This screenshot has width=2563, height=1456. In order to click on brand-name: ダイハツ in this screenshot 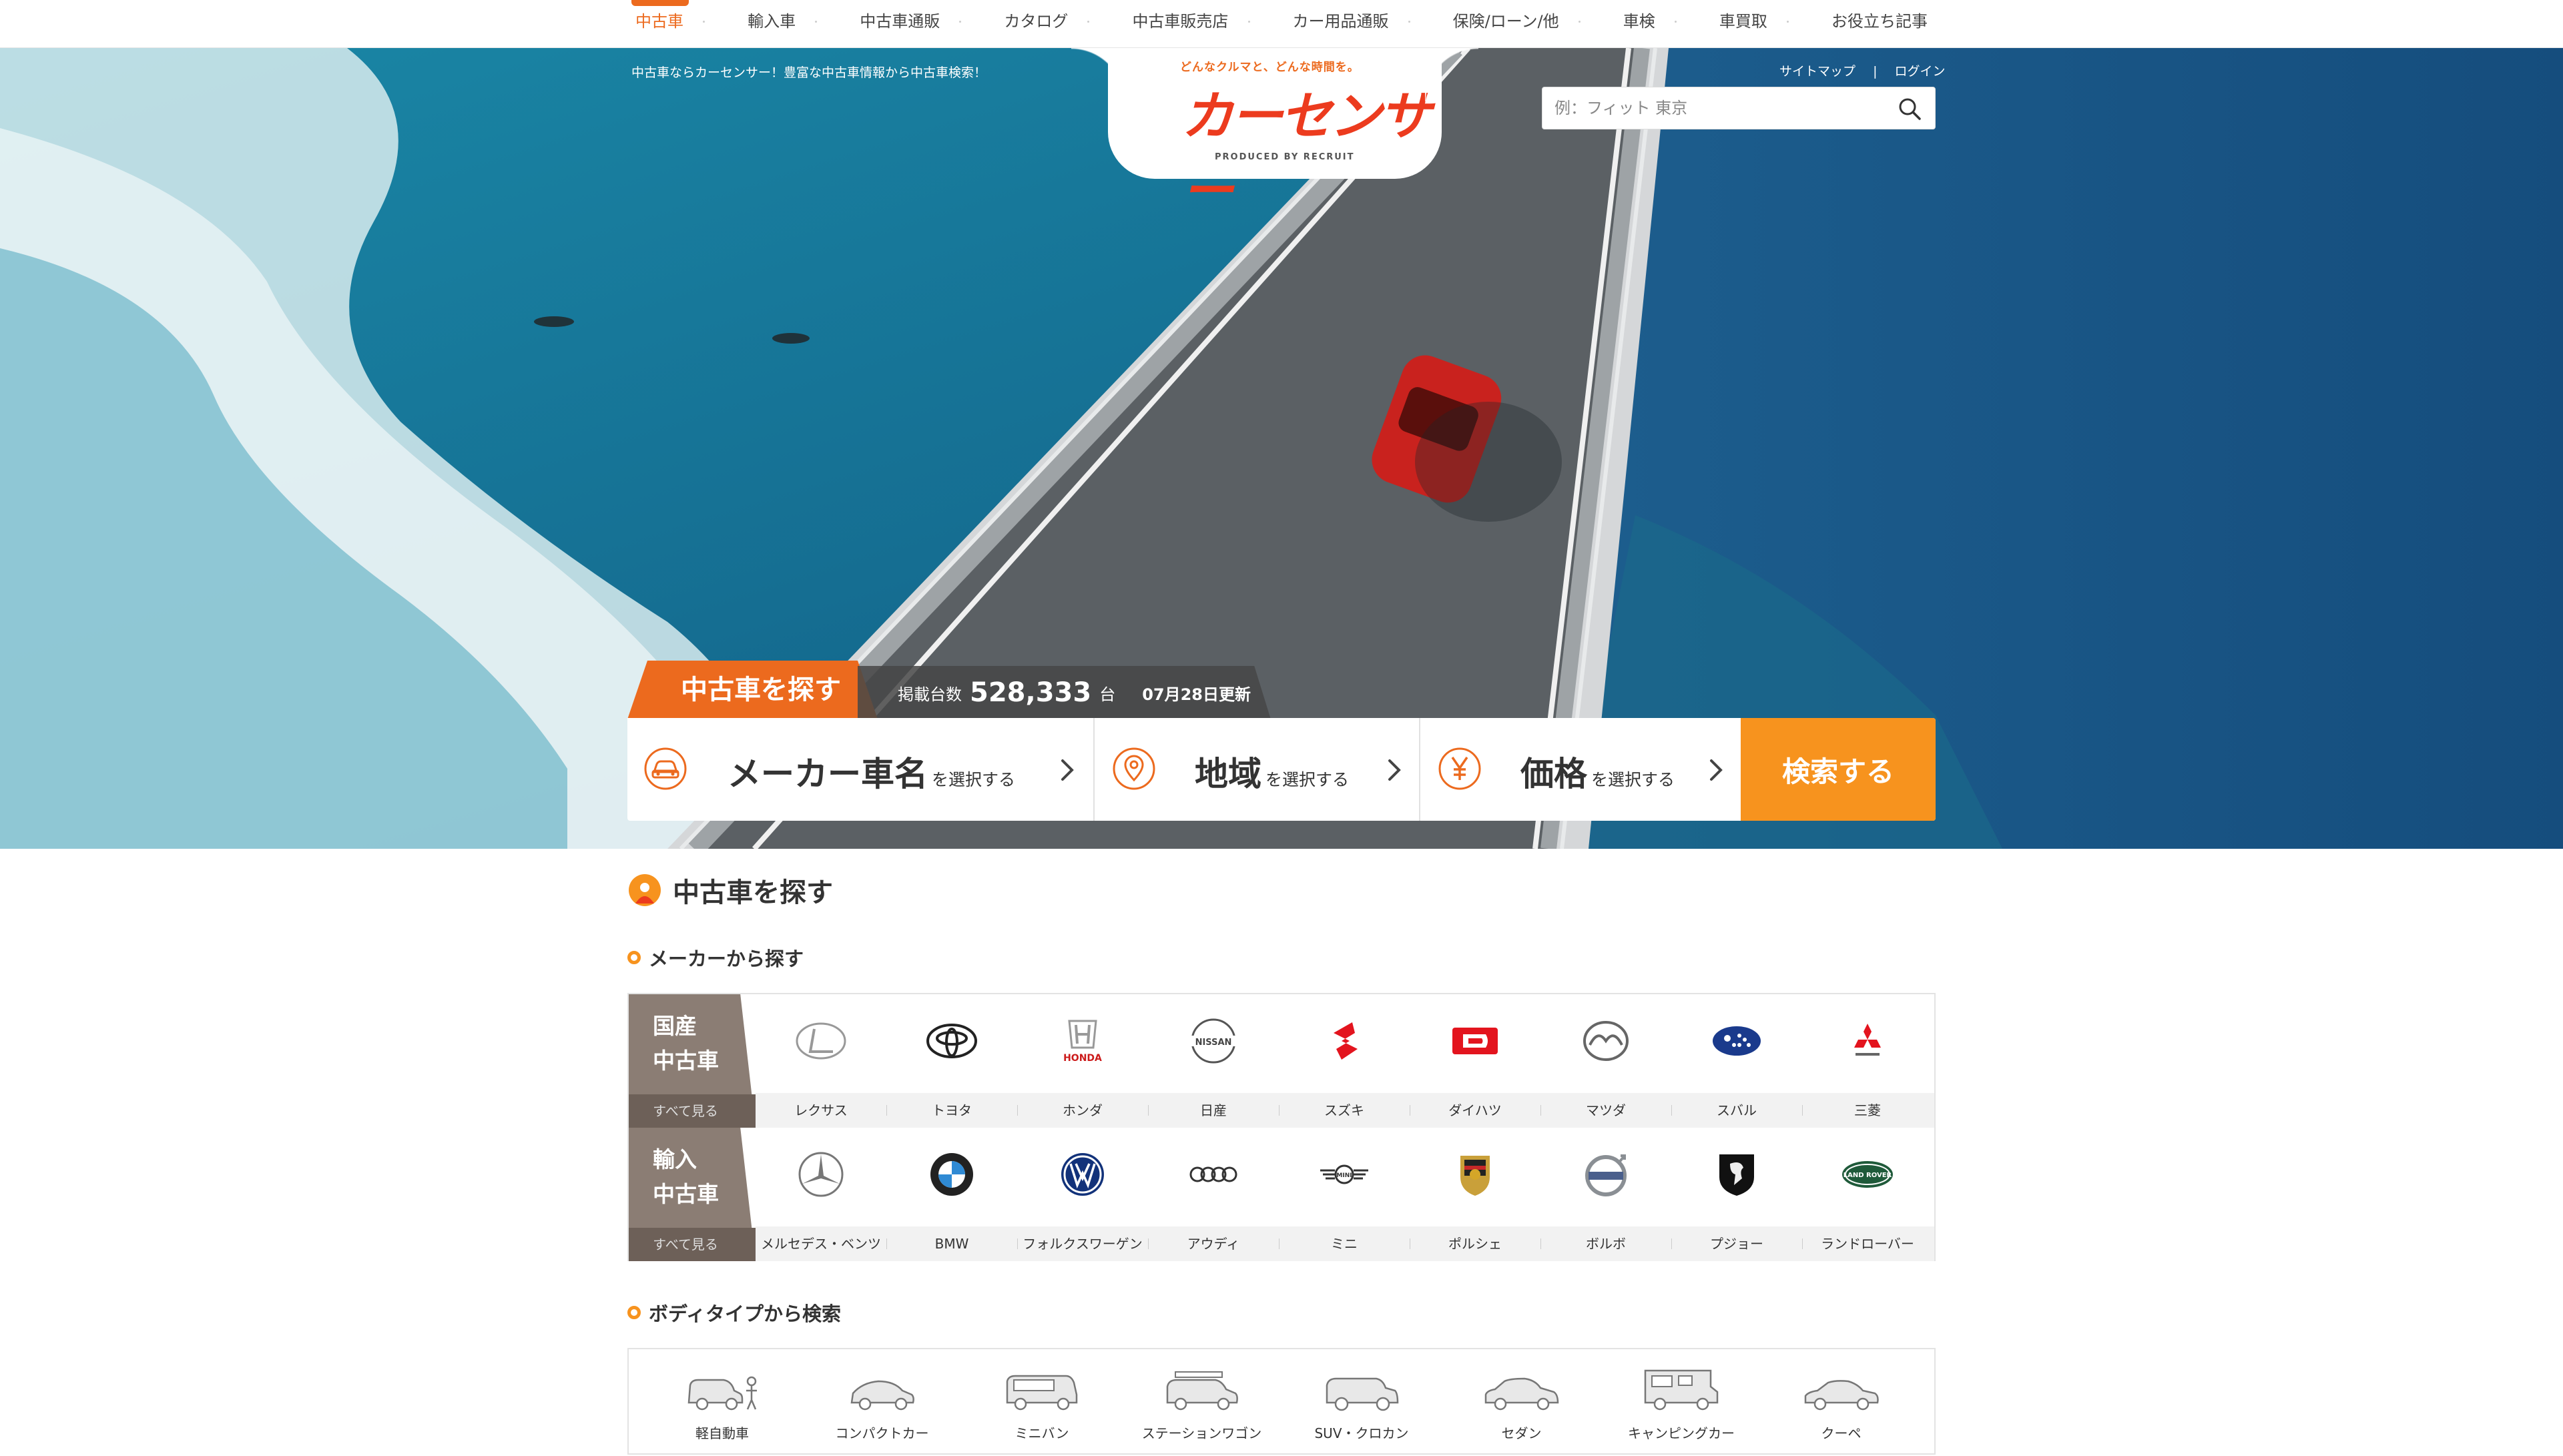, I will do `click(1475, 1110)`.